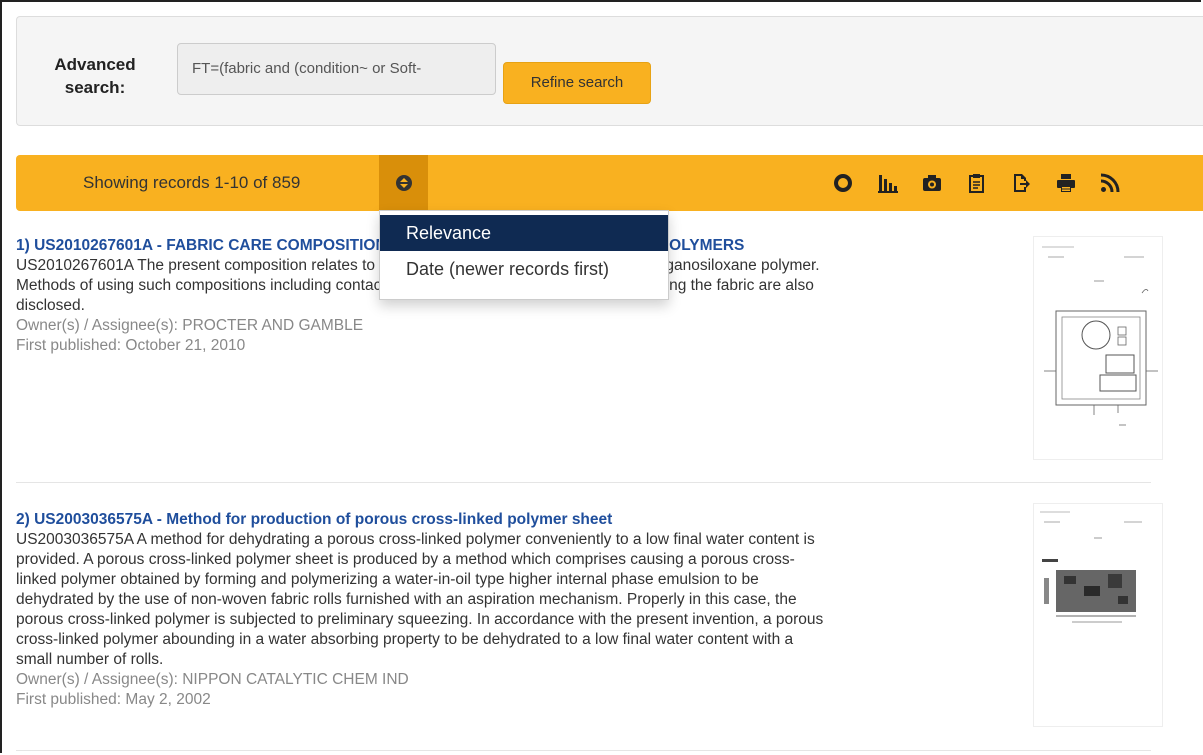  Describe the element at coordinates (95, 76) in the screenshot. I see `advanced-search-label: Advanced search:` at that location.